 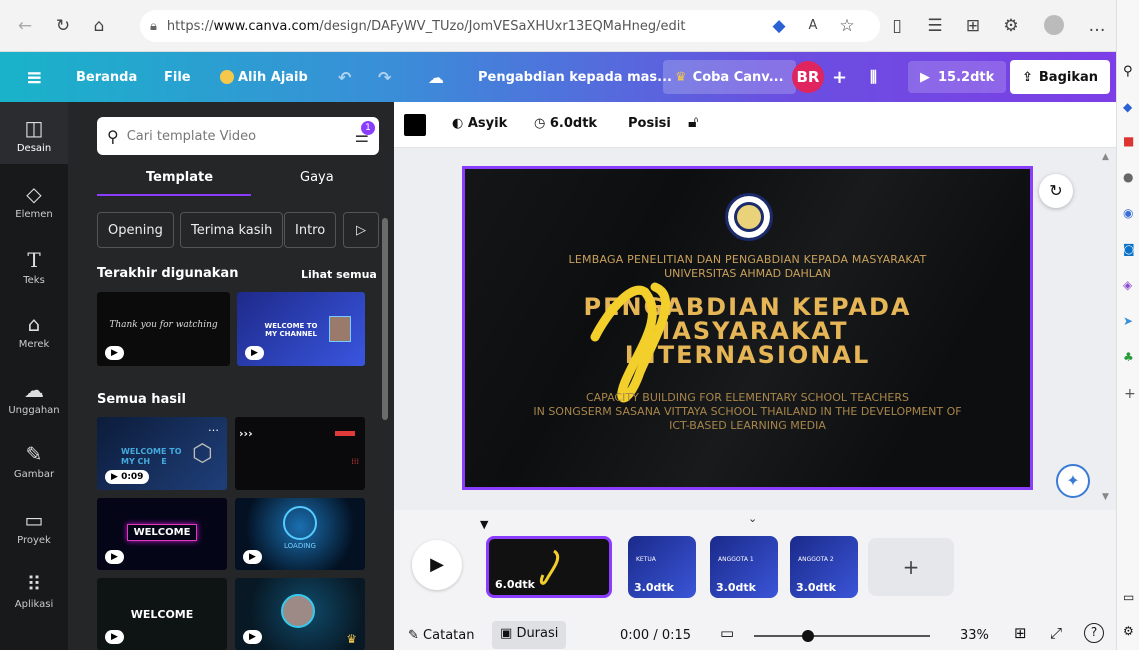 What do you see at coordinates (385, 319) in the screenshot?
I see `panel-scrollbar` at bounding box center [385, 319].